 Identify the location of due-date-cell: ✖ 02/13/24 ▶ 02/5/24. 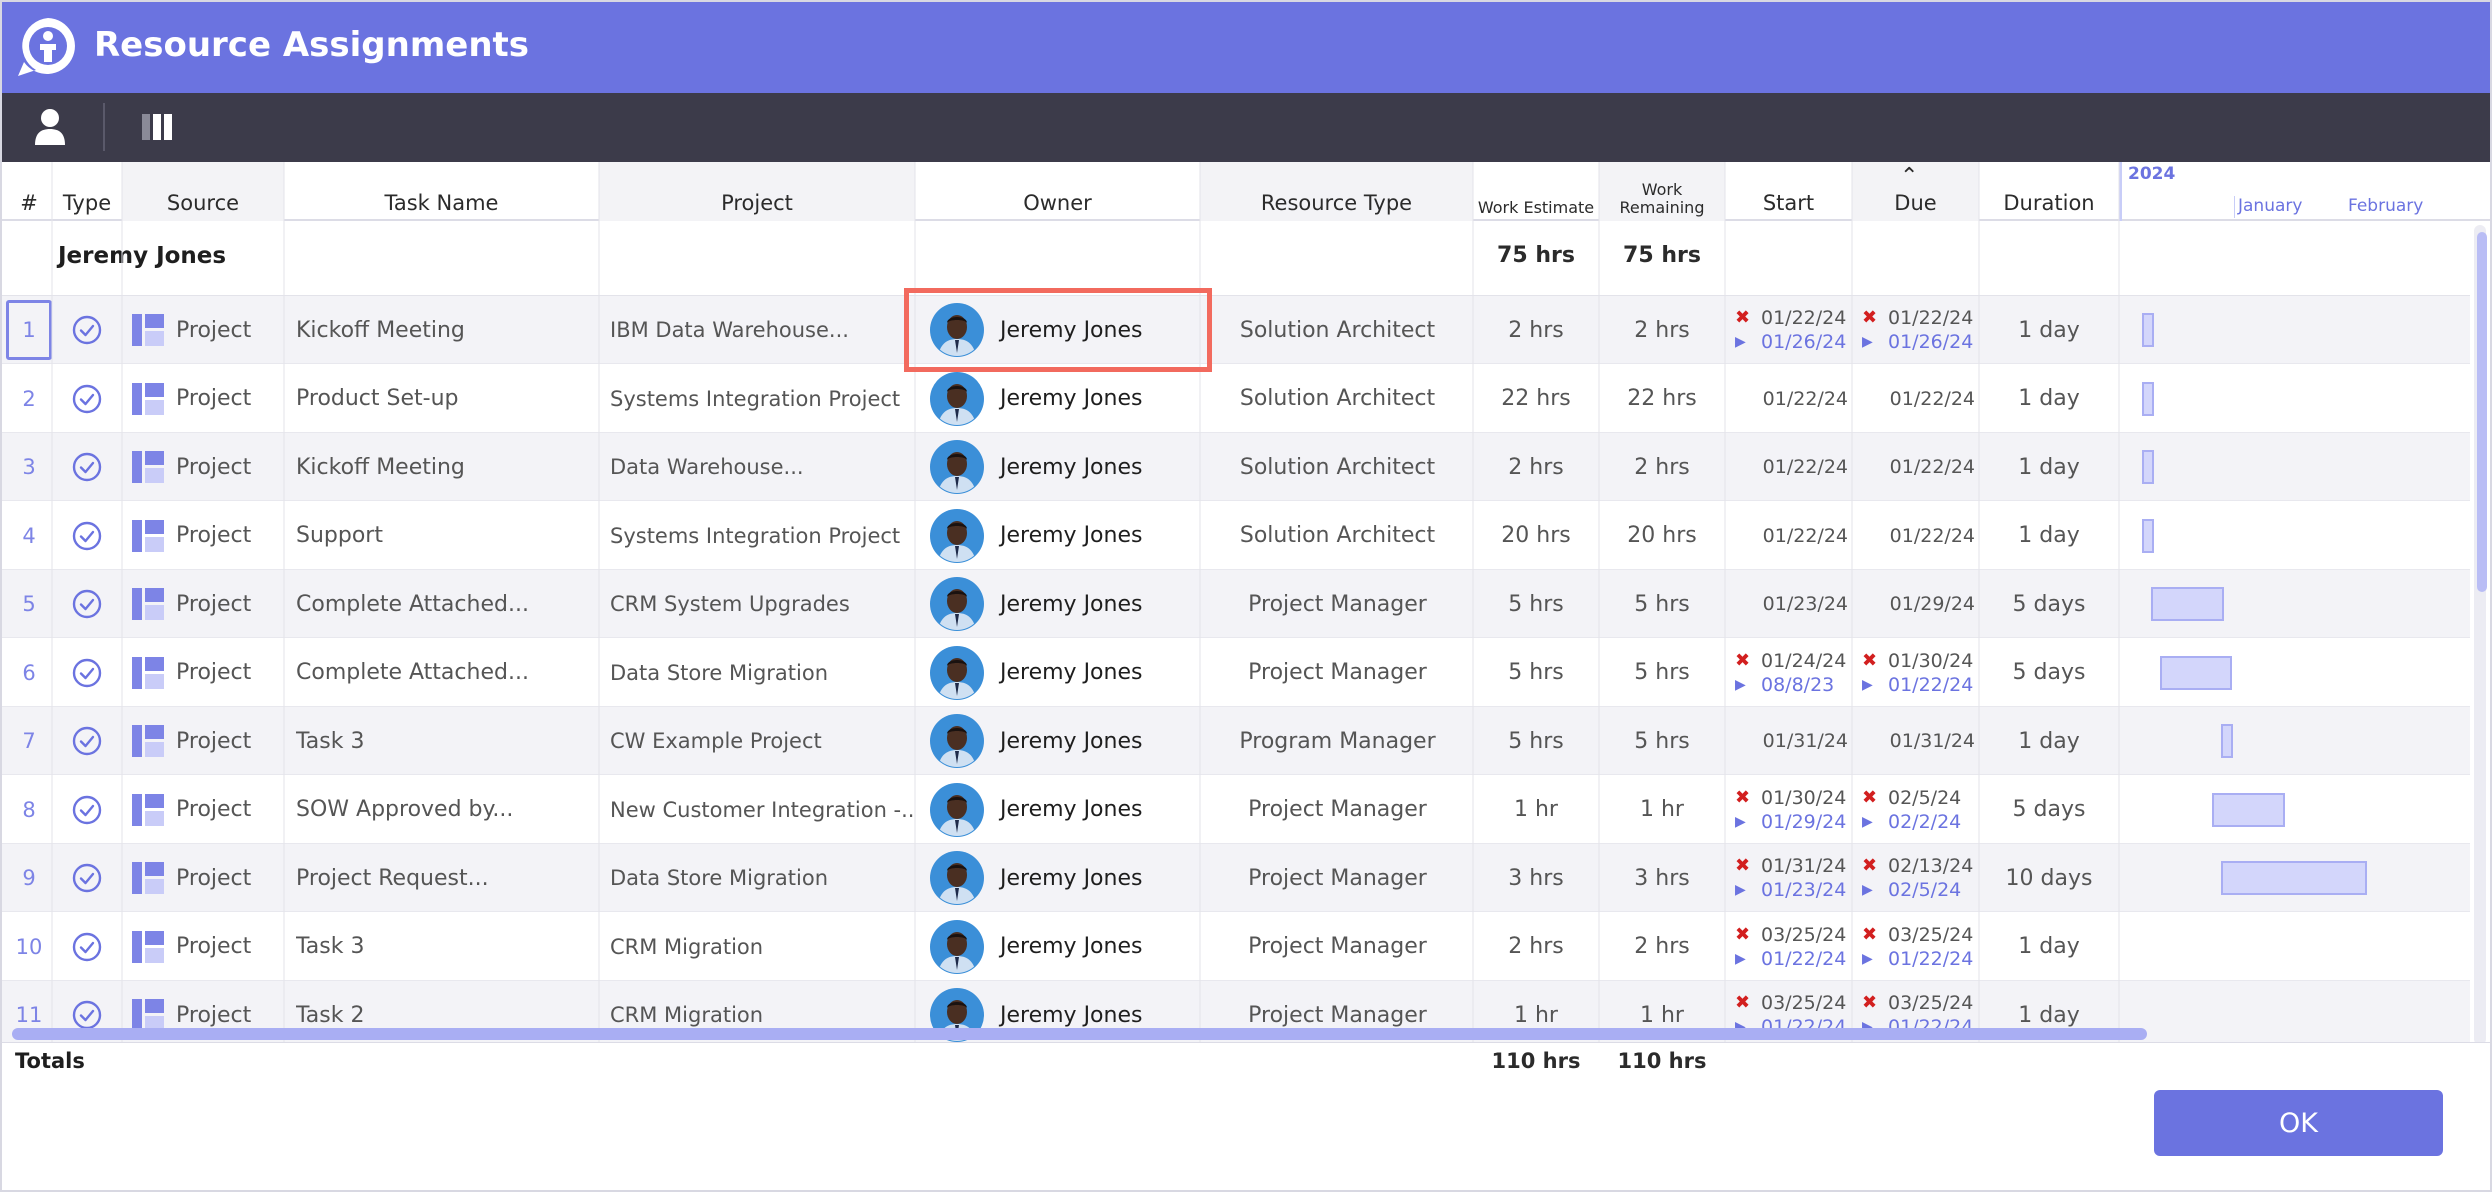
(1915, 878).